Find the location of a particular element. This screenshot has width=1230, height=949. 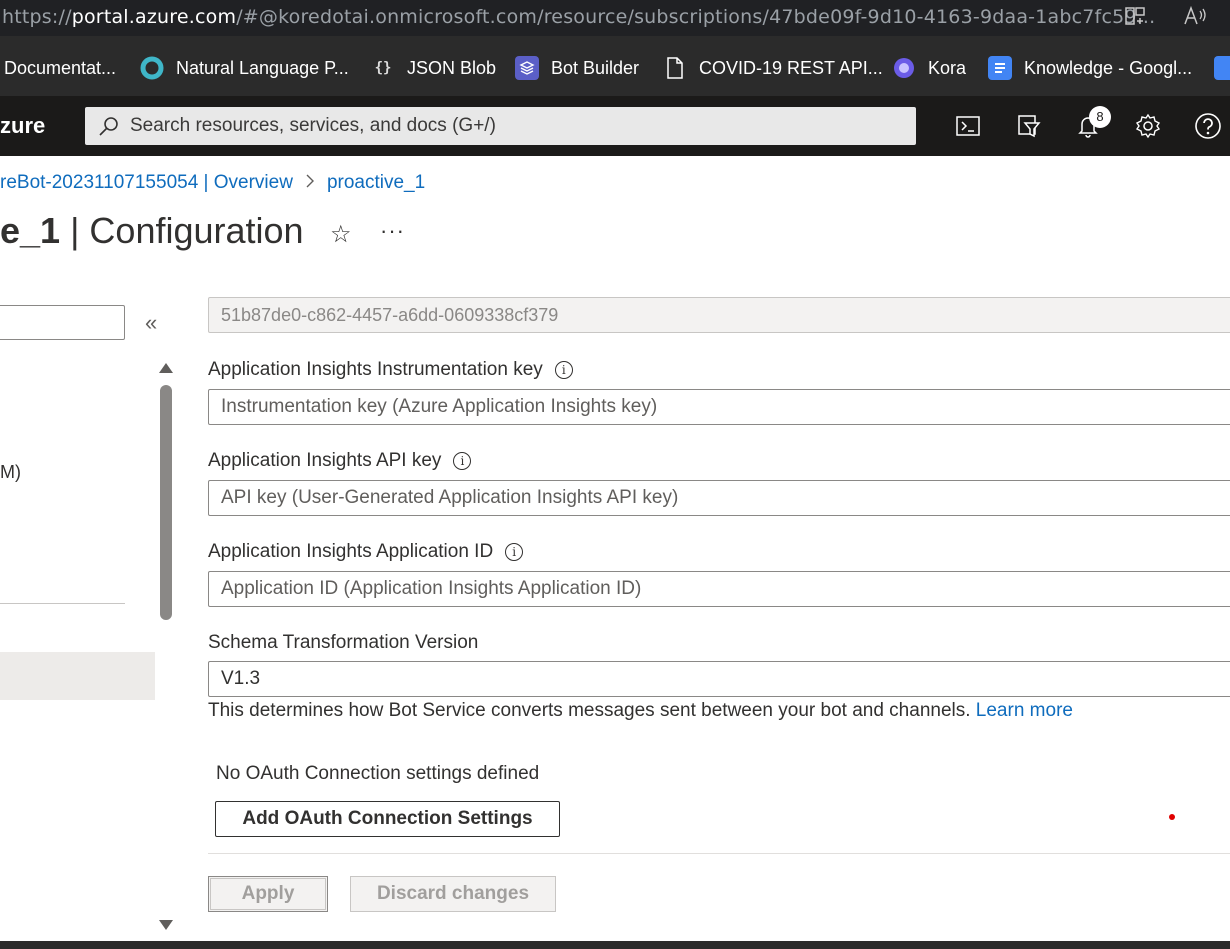

bookmark-kora: Kora is located at coordinates (929, 68).